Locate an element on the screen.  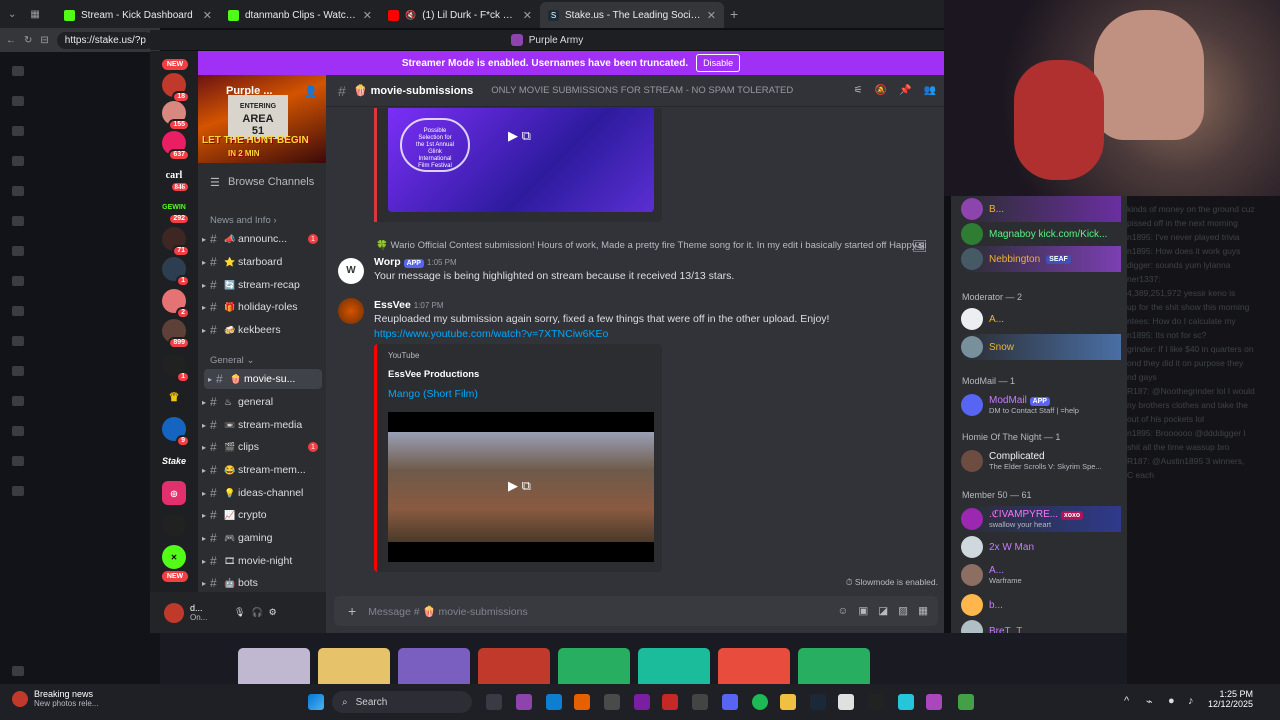
server-icon: 18 is located at coordinates (176, 88).